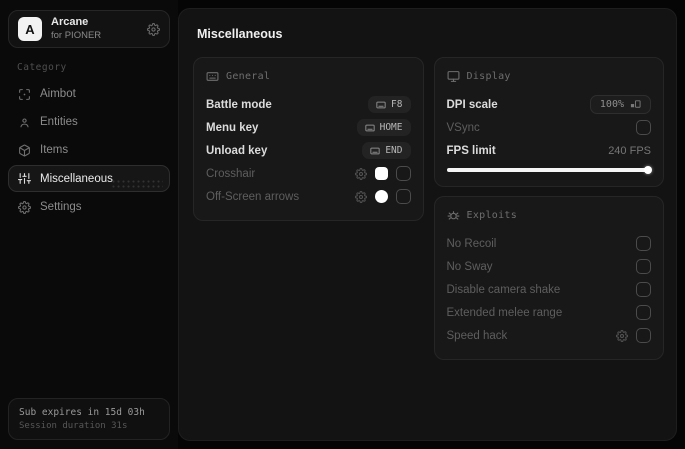  What do you see at coordinates (58, 94) in the screenshot?
I see `sidebar-item-label: Aimbot` at bounding box center [58, 94].